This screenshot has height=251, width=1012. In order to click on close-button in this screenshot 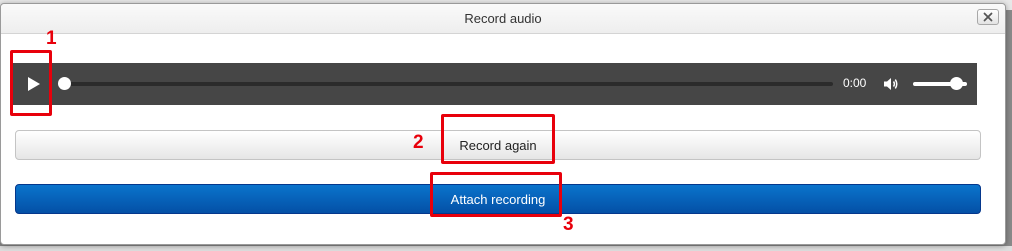, I will do `click(988, 17)`.